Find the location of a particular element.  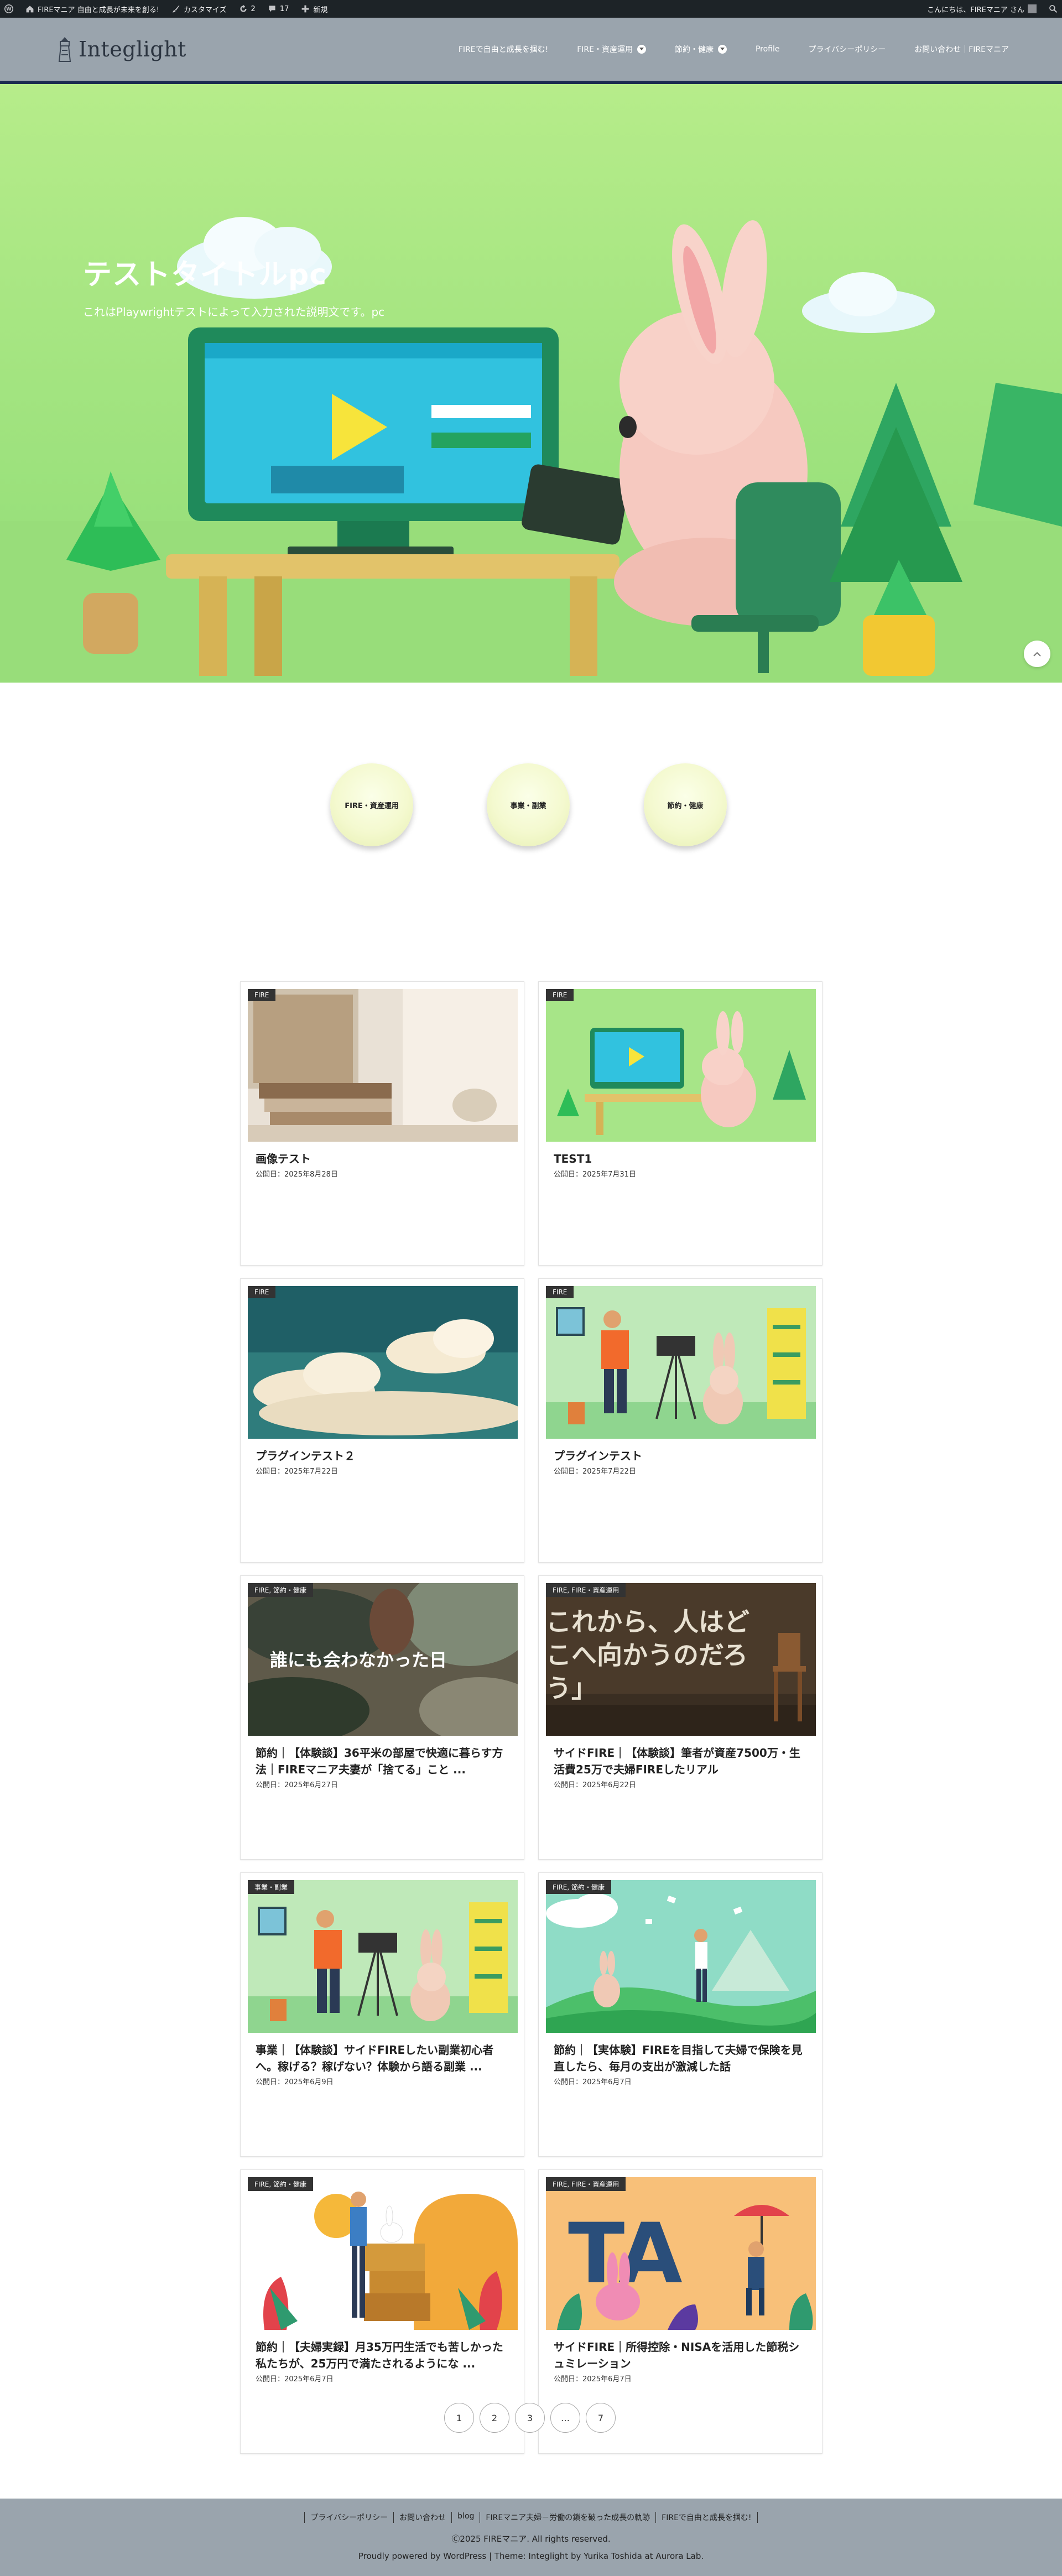

post-card: FIRE 画像テスト 公開日：2025年8月28日 is located at coordinates (382, 1124).